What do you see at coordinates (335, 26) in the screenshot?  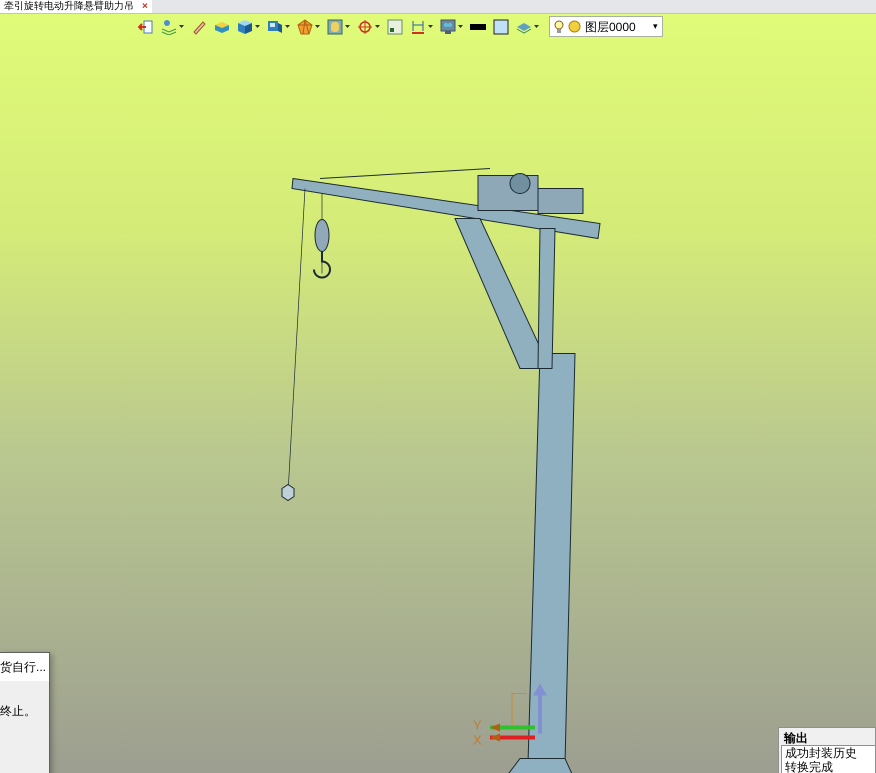 I see `frame-icon` at bounding box center [335, 26].